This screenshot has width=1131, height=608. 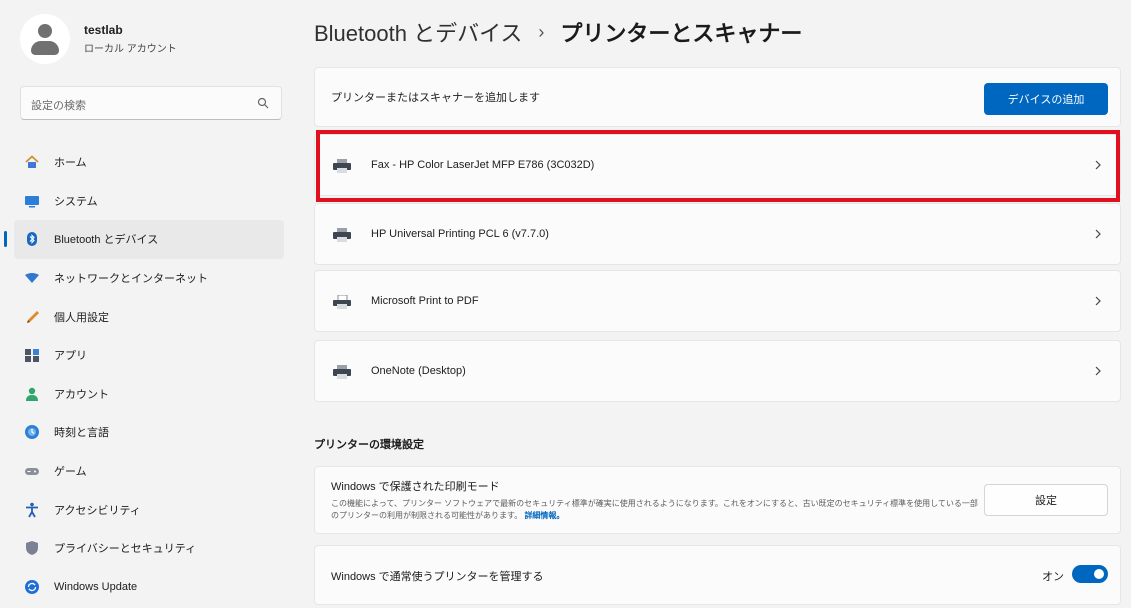 What do you see at coordinates (149, 471) in the screenshot?
I see `nav-item-gaming: ゲーム` at bounding box center [149, 471].